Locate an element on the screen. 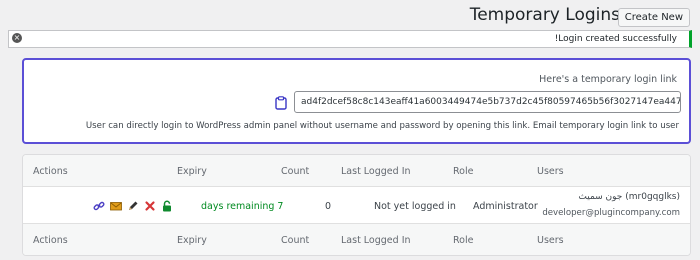 Image resolution: width=700 pixels, height=260 pixels. dismiss-notice-icon: × is located at coordinates (17, 38).